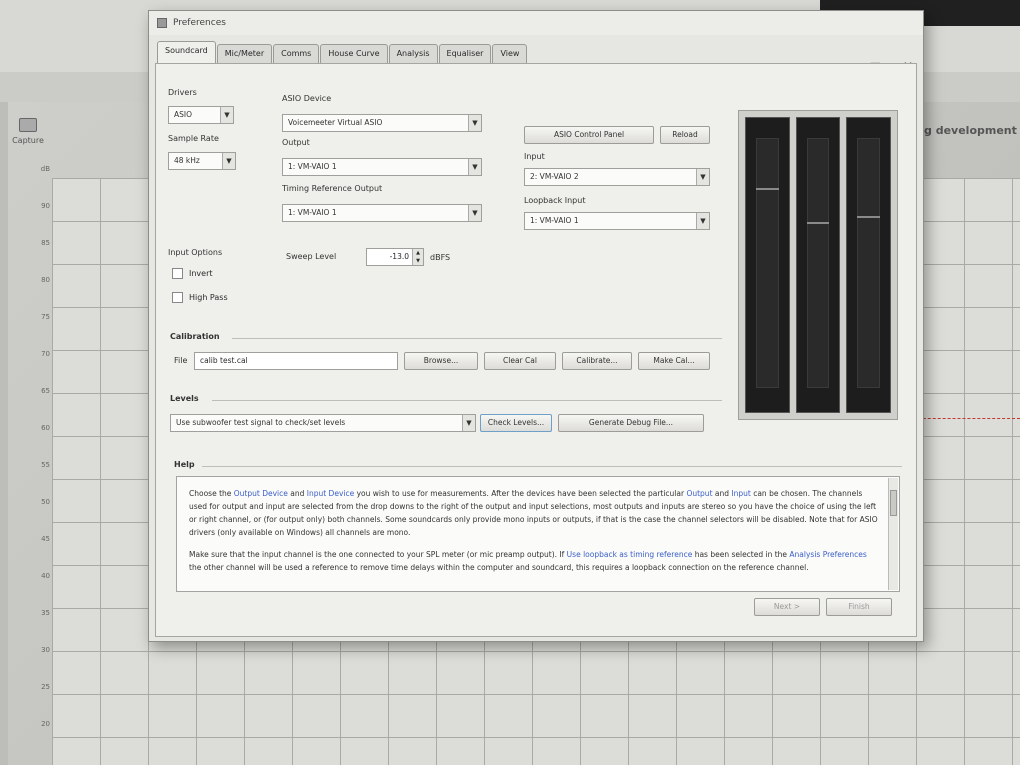  Describe the element at coordinates (354, 53) in the screenshot. I see `tab-house-curve: House Curve` at that location.